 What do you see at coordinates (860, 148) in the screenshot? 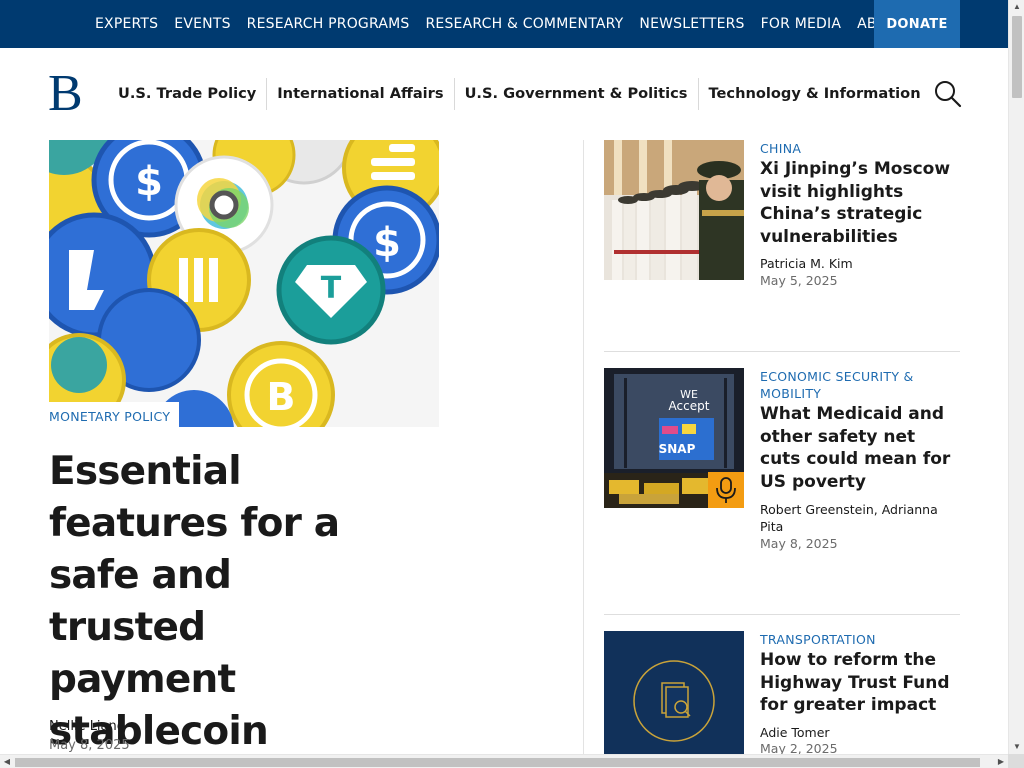
I see `side-article-category: CHINA` at bounding box center [860, 148].